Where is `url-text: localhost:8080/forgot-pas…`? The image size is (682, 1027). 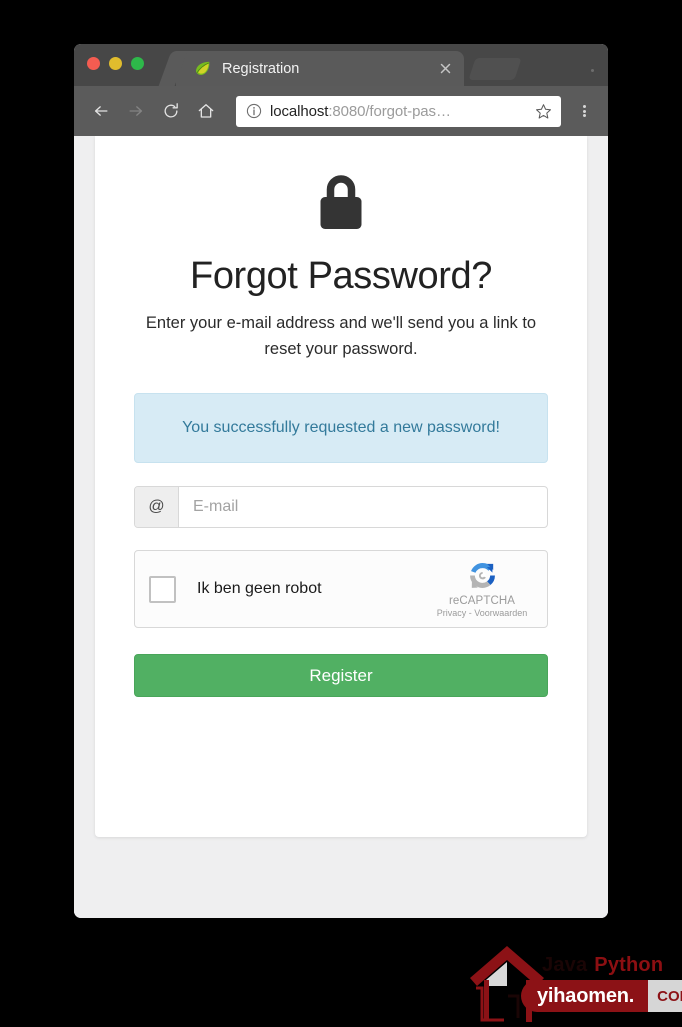
url-text: localhost:8080/forgot-pas… is located at coordinates (398, 111).